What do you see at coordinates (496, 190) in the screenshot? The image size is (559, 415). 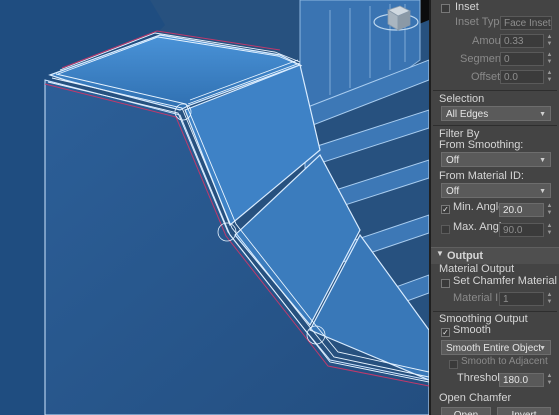 I see `from-material-dropdown: Off ▼` at bounding box center [496, 190].